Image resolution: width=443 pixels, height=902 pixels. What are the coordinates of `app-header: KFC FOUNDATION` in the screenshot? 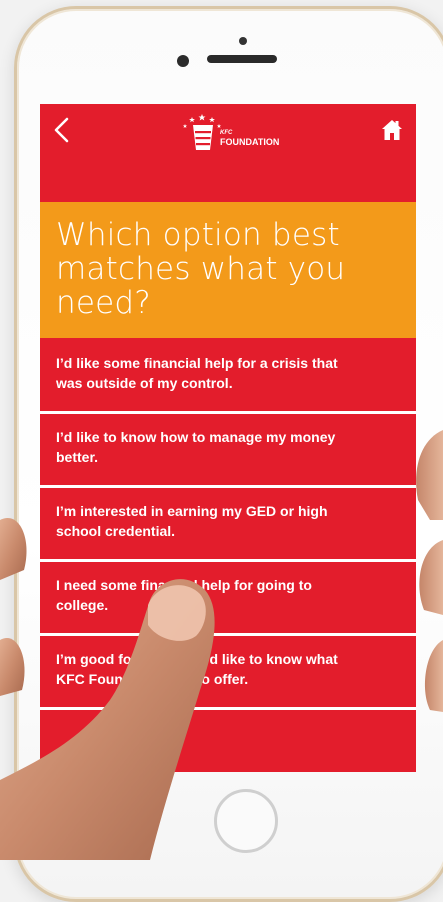 It's located at (228, 153).